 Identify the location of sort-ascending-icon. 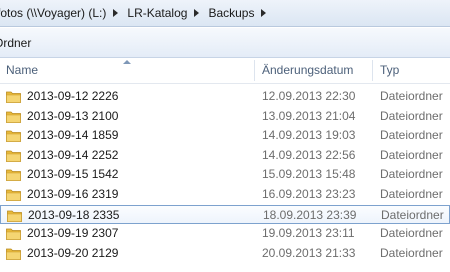
(127, 62).